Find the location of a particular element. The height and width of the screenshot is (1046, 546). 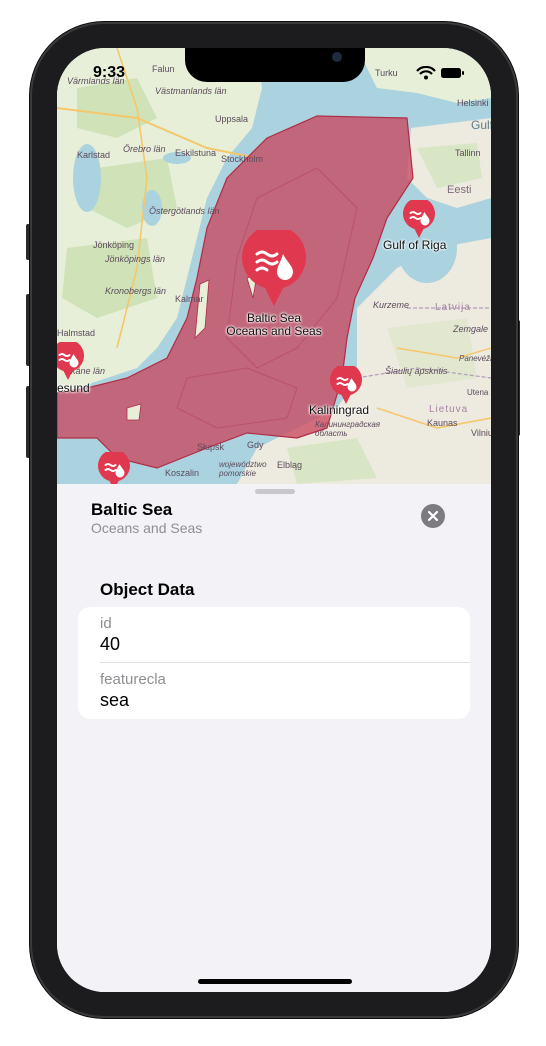

map-label: województwo pomorskie is located at coordinates (243, 469).